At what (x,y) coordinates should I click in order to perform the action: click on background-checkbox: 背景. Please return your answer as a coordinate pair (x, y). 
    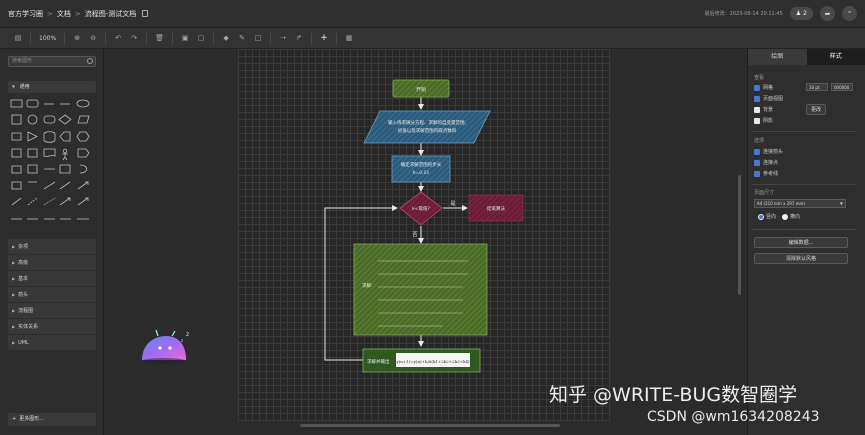
    Looking at the image, I should click on (763, 109).